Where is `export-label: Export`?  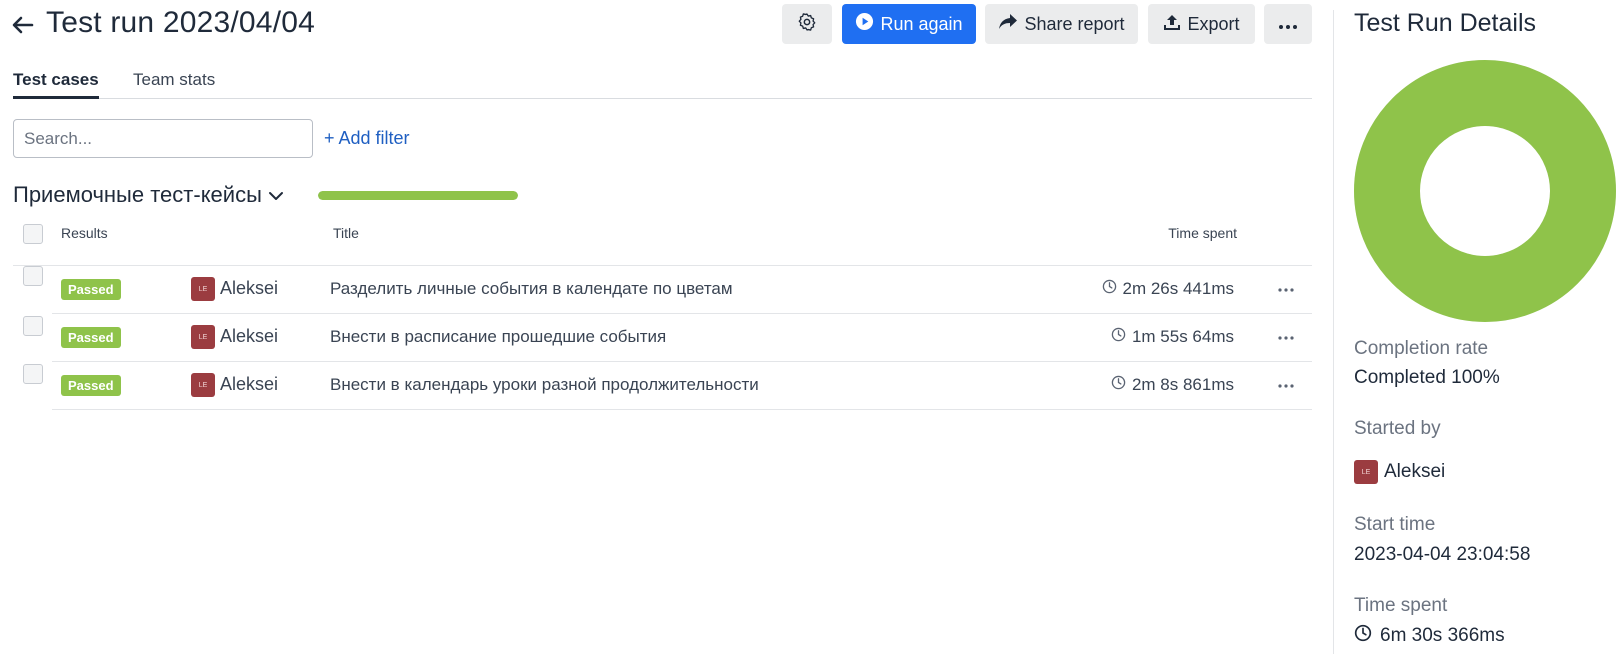 export-label: Export is located at coordinates (1213, 23).